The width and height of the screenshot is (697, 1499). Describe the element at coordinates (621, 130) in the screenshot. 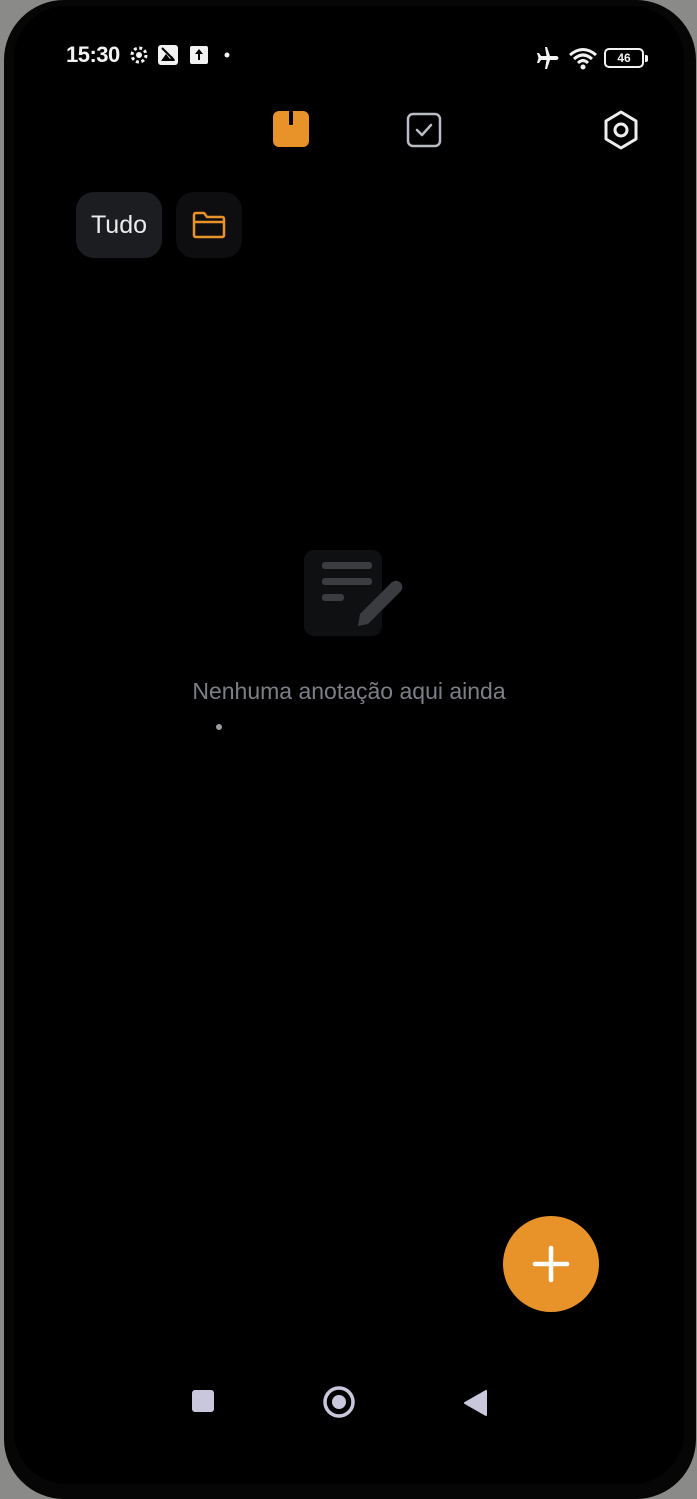

I see `hexagon-settings-icon` at that location.